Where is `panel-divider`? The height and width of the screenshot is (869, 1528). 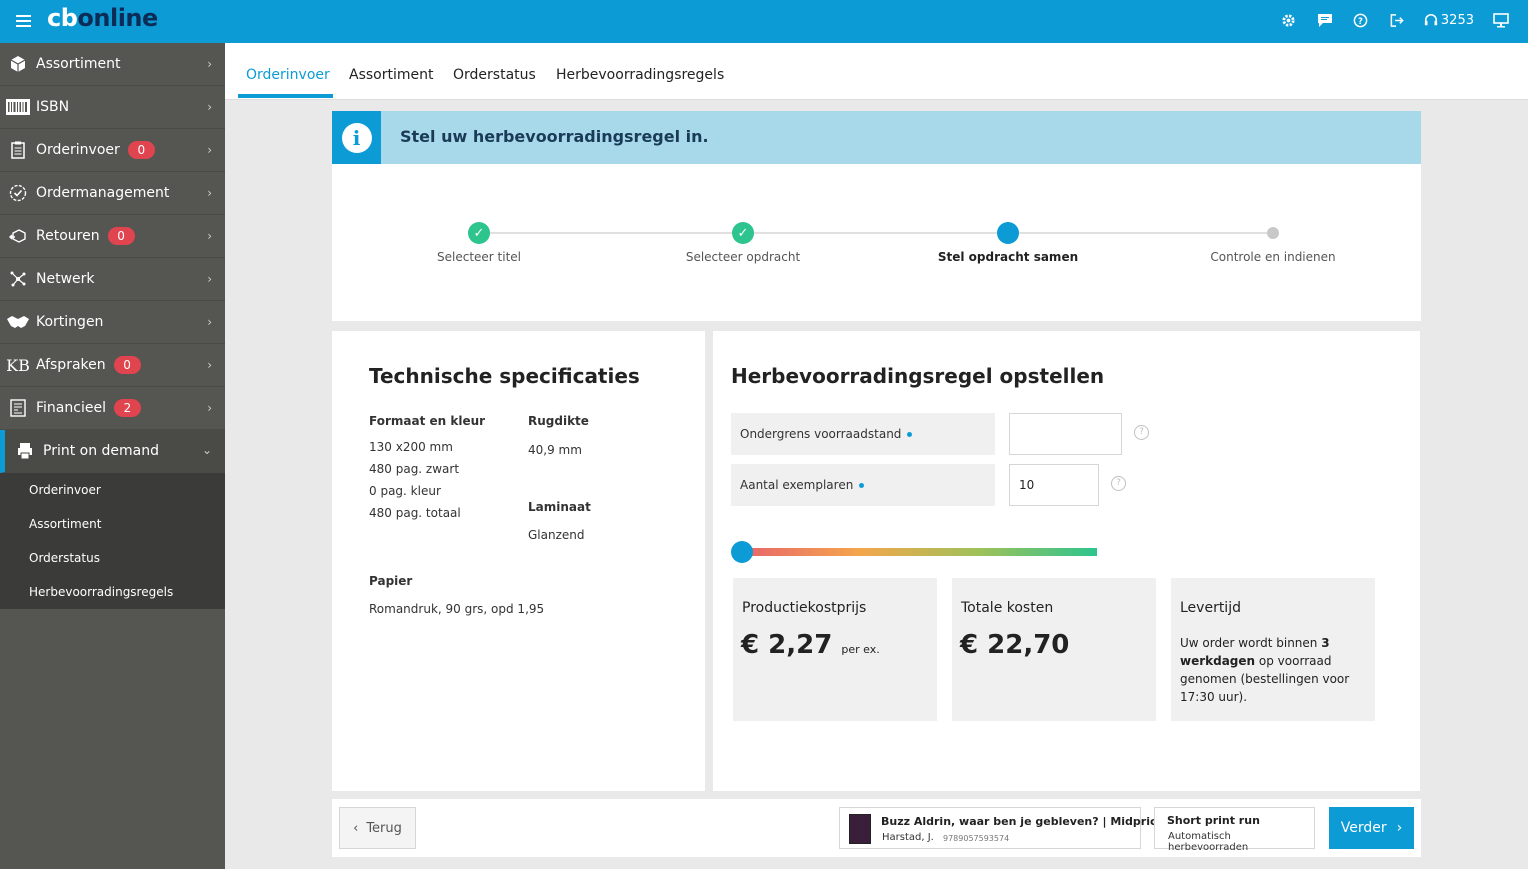 panel-divider is located at coordinates (709, 553).